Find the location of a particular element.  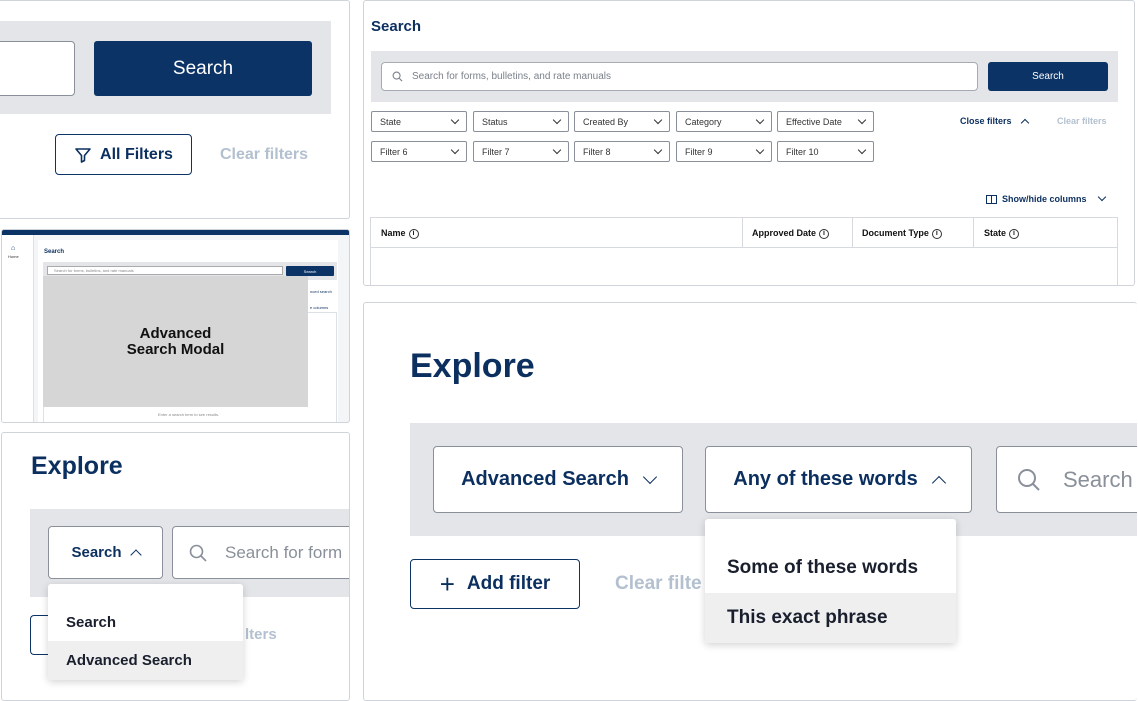

filter-category: Category is located at coordinates (724, 121).